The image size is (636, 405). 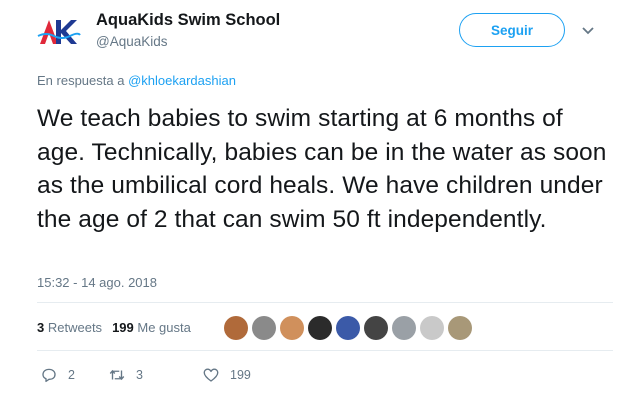 What do you see at coordinates (97, 282) in the screenshot?
I see `tweet-timestamp: 15:32 - 14 ago. 2018` at bounding box center [97, 282].